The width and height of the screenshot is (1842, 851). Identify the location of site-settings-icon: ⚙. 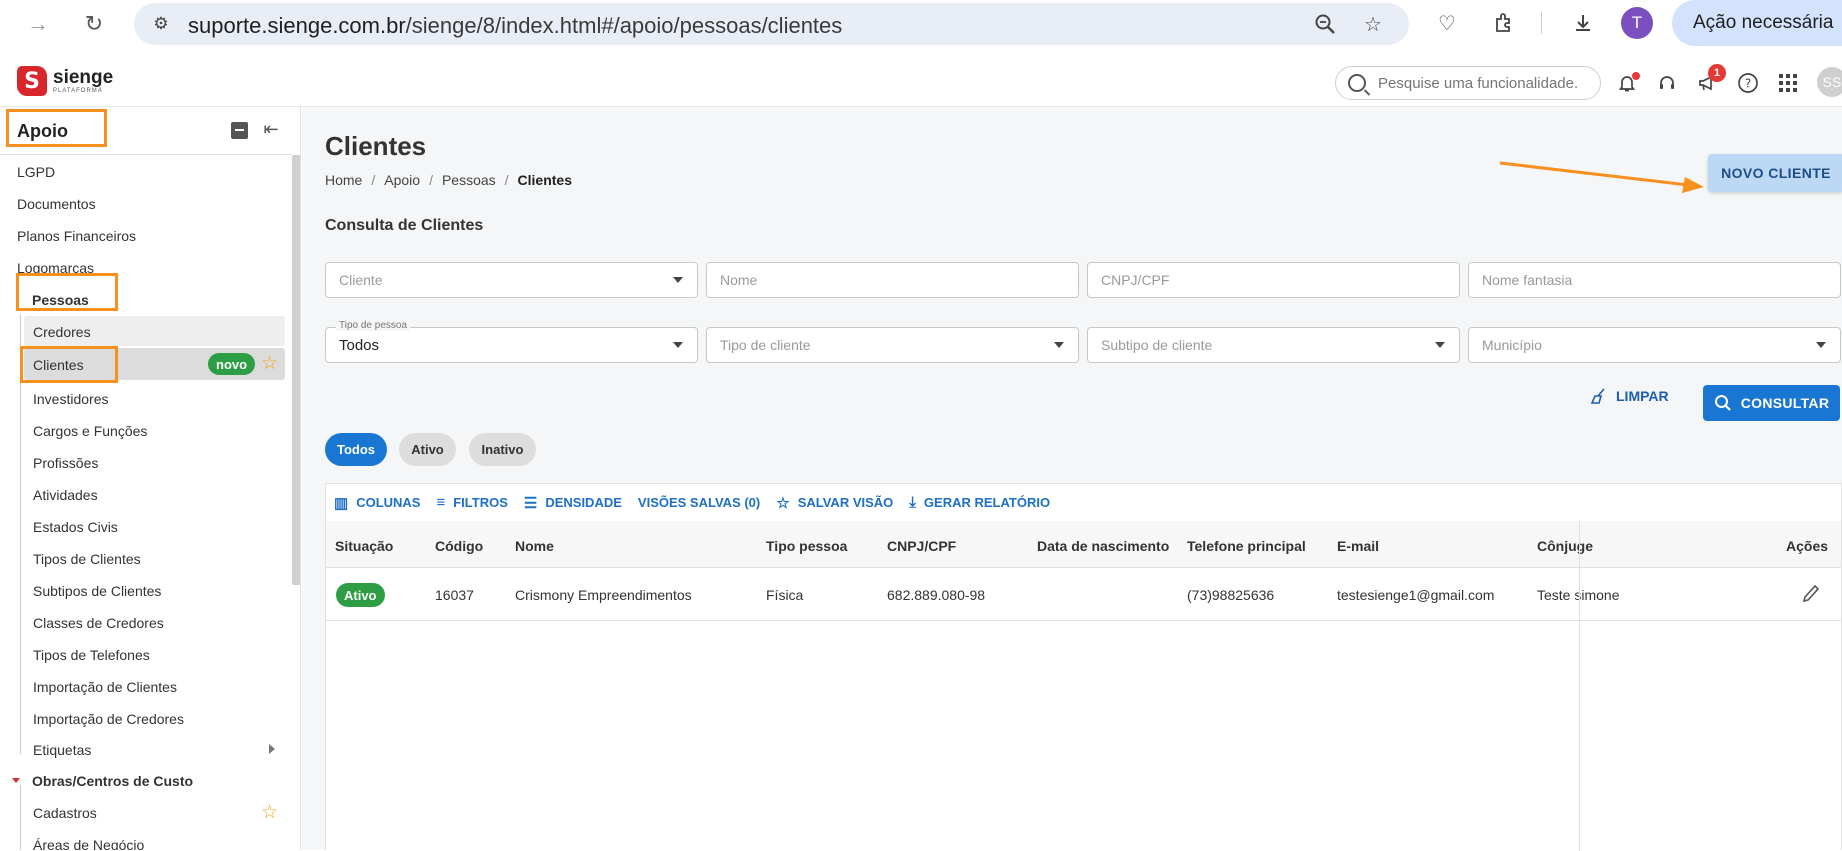
(161, 24).